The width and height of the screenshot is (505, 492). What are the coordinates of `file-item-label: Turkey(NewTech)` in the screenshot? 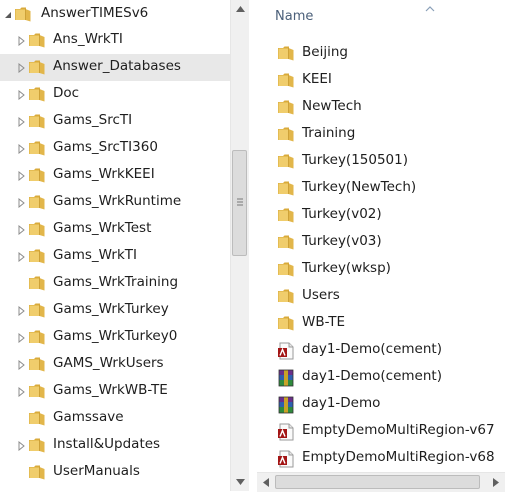 It's located at (359, 187).